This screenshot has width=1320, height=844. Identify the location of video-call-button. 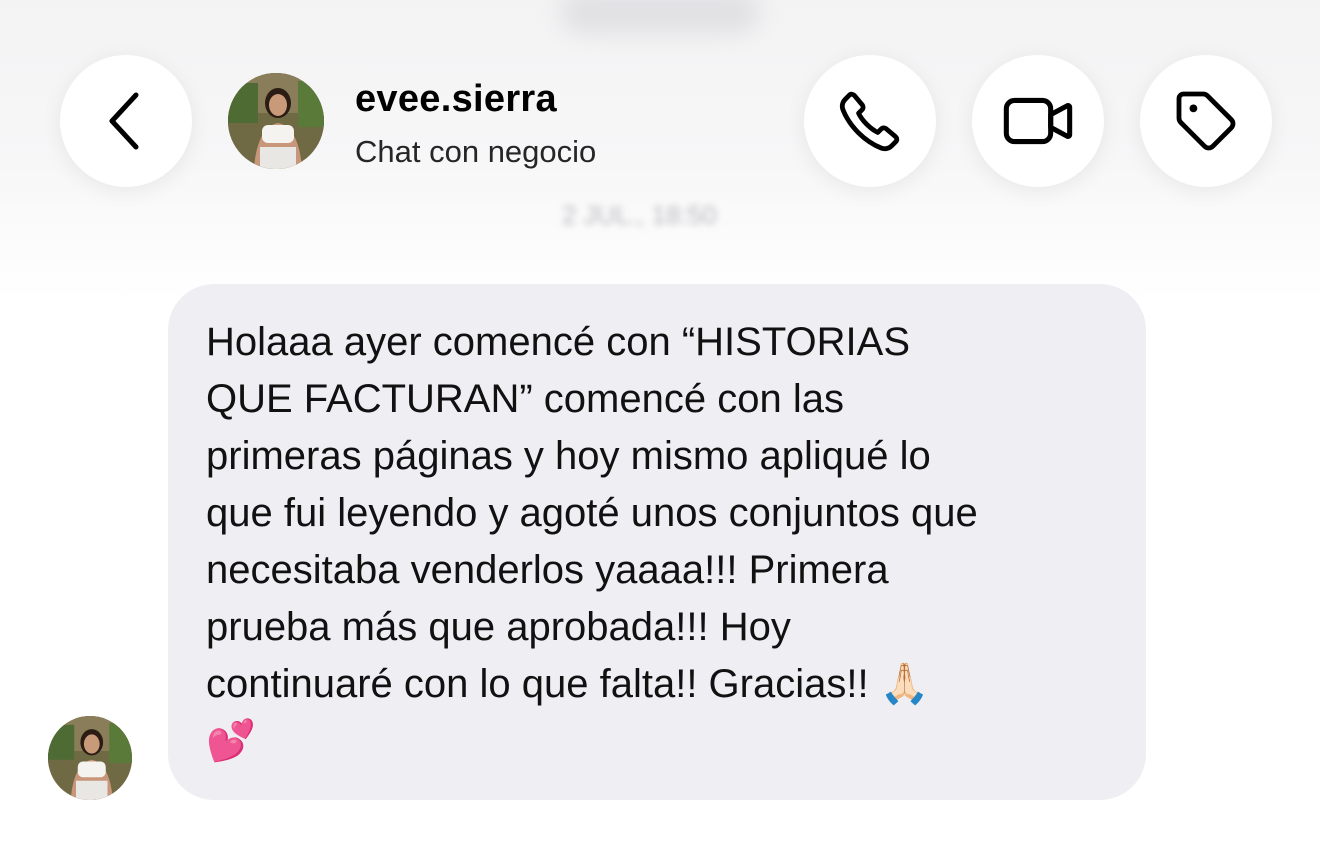
(1038, 121).